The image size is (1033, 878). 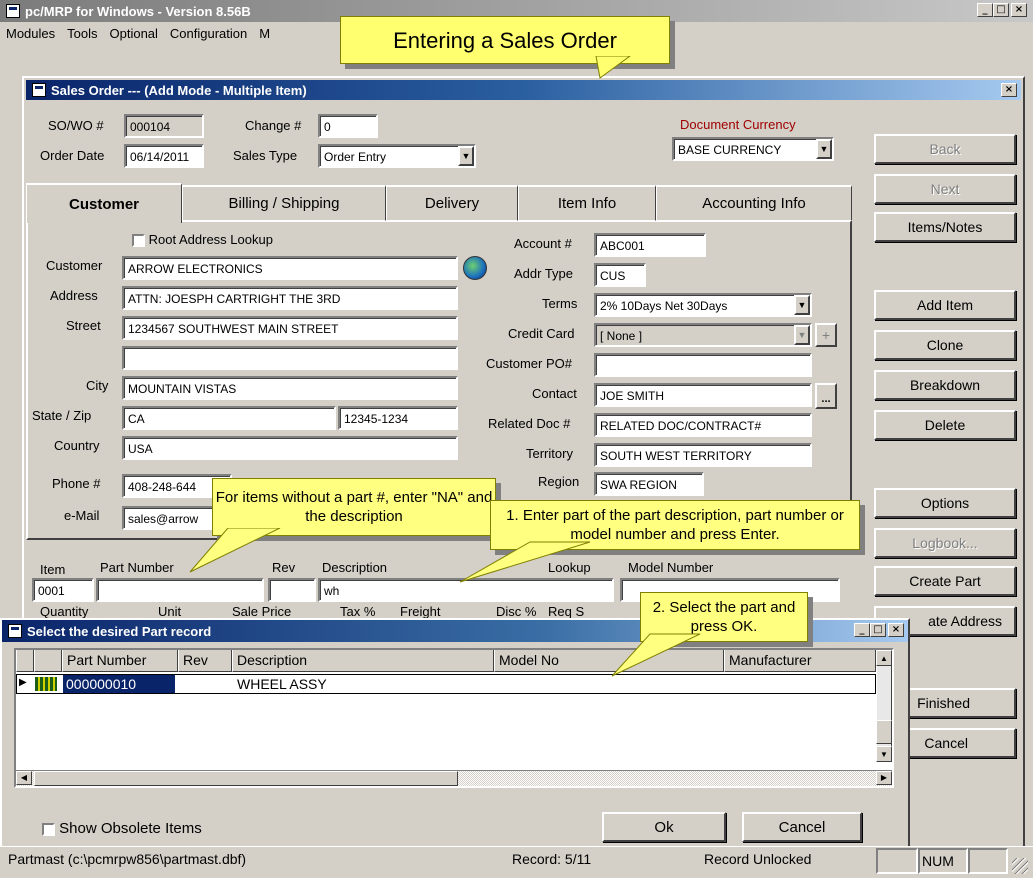 What do you see at coordinates (229, 418) in the screenshot?
I see `state-field: CA` at bounding box center [229, 418].